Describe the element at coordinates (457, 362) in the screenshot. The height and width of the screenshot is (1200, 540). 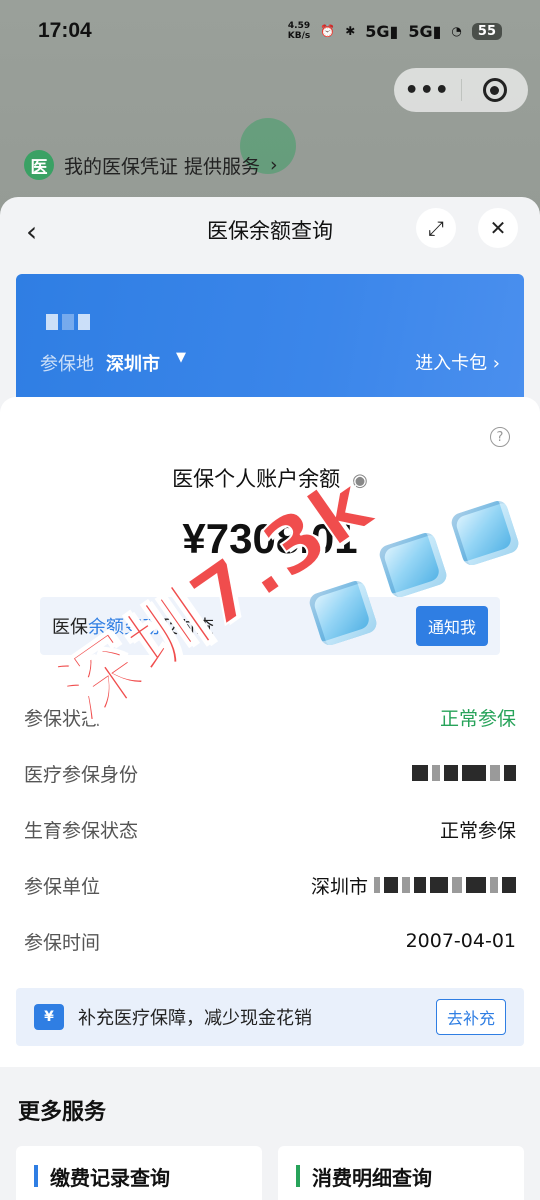
I see `wallet-link: 进入卡包 ›` at that location.